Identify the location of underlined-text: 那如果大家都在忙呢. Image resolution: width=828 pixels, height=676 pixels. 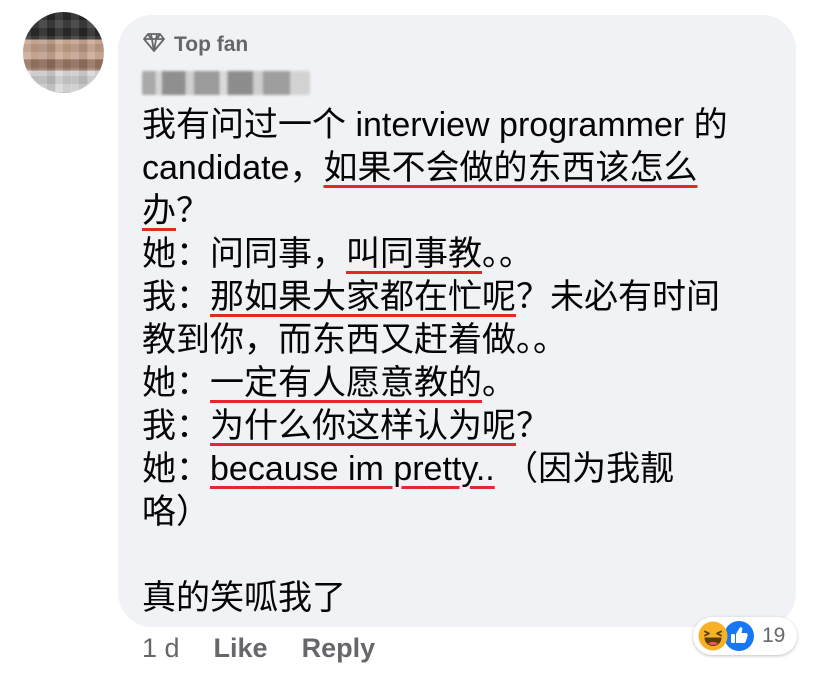
(363, 297).